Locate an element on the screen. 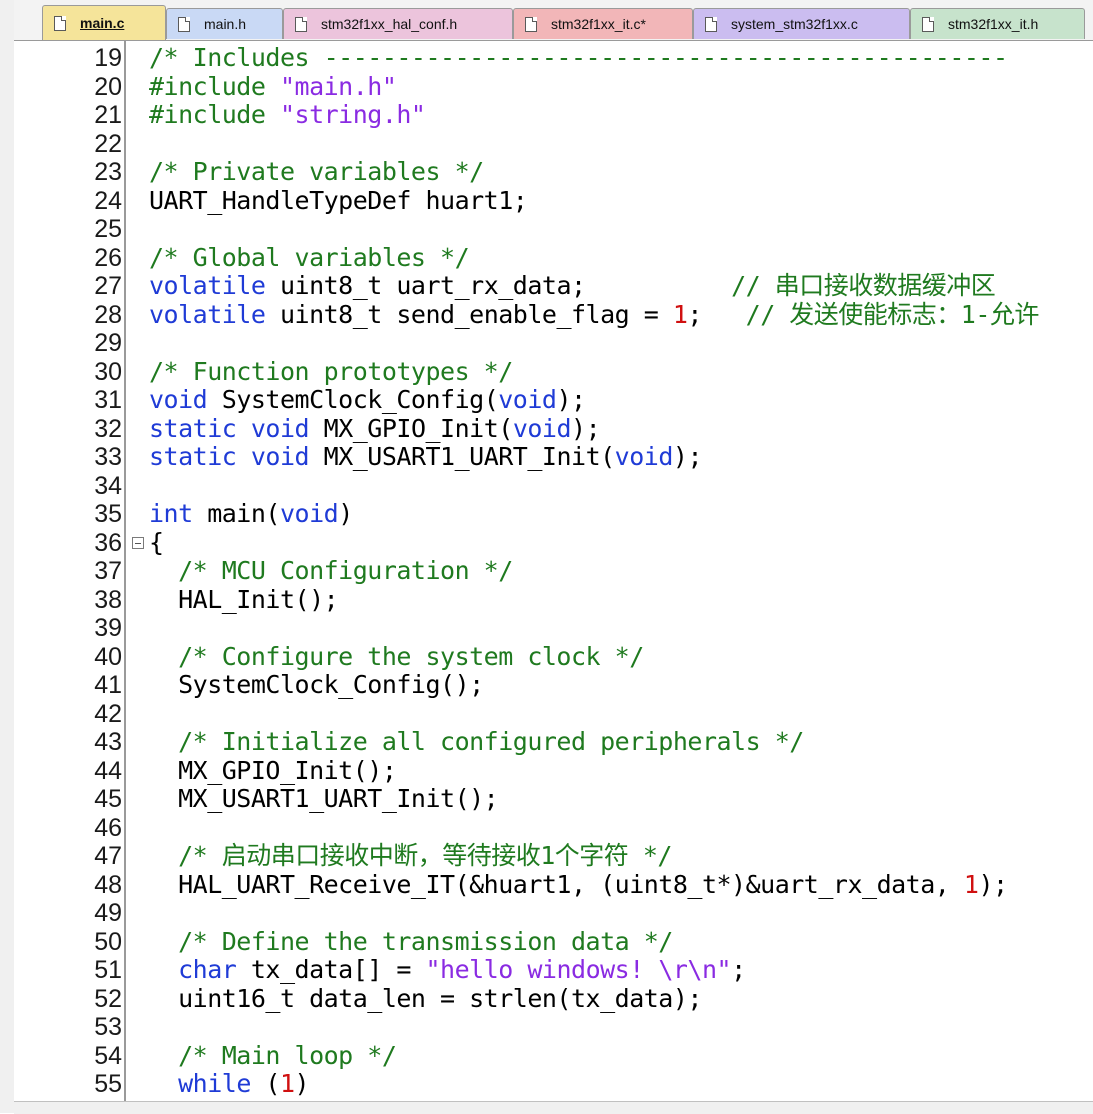 This screenshot has height=1114, width=1093. code-line: 38 HAL_Init(); is located at coordinates (553, 600).